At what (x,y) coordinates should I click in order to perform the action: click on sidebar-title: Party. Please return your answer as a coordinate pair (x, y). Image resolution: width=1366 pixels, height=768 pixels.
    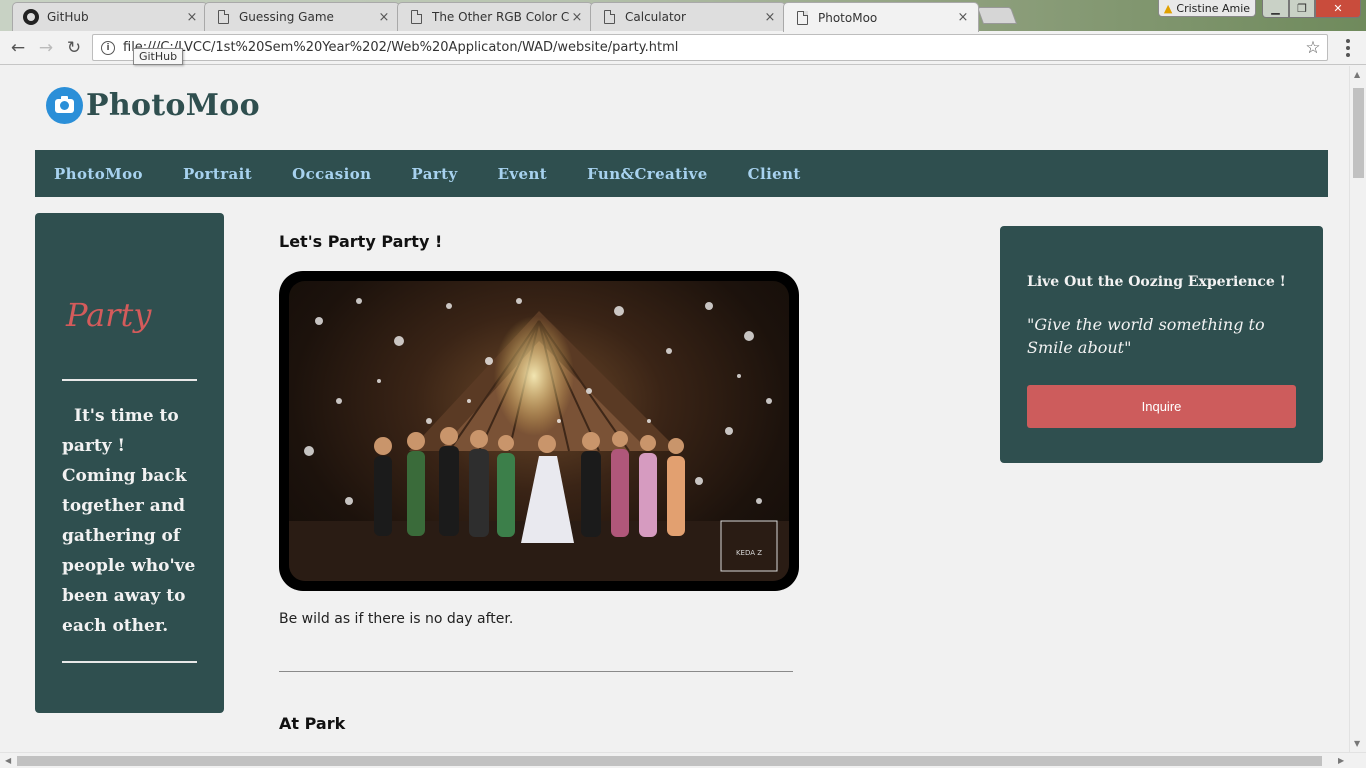
    Looking at the image, I should click on (109, 315).